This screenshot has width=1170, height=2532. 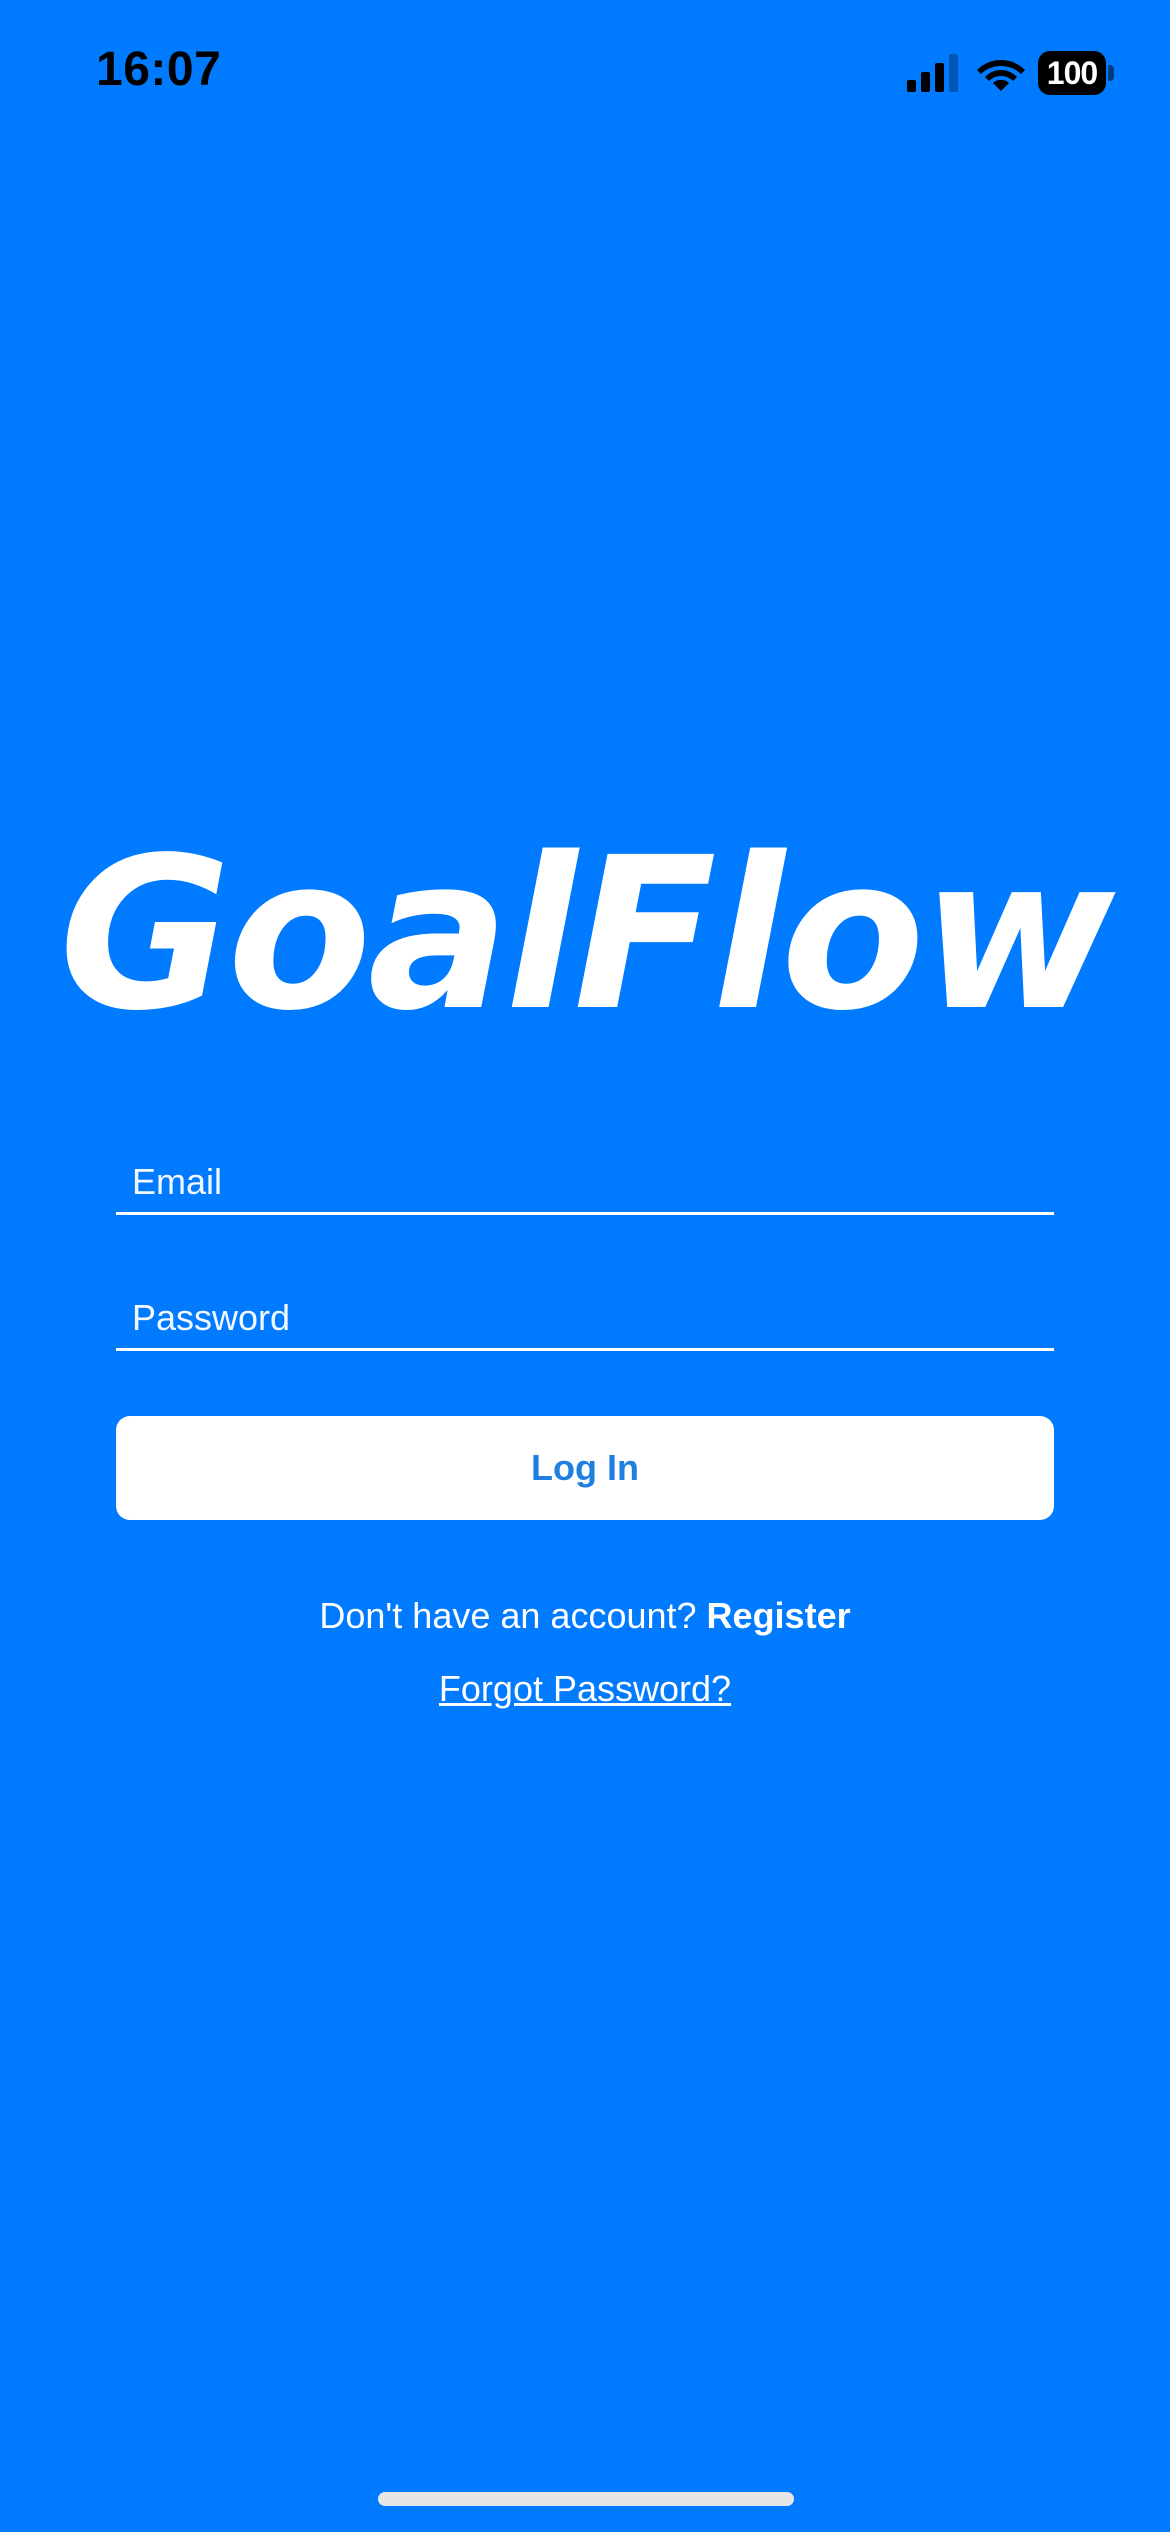 What do you see at coordinates (586, 934) in the screenshot?
I see `app-logo: GoalFlow` at bounding box center [586, 934].